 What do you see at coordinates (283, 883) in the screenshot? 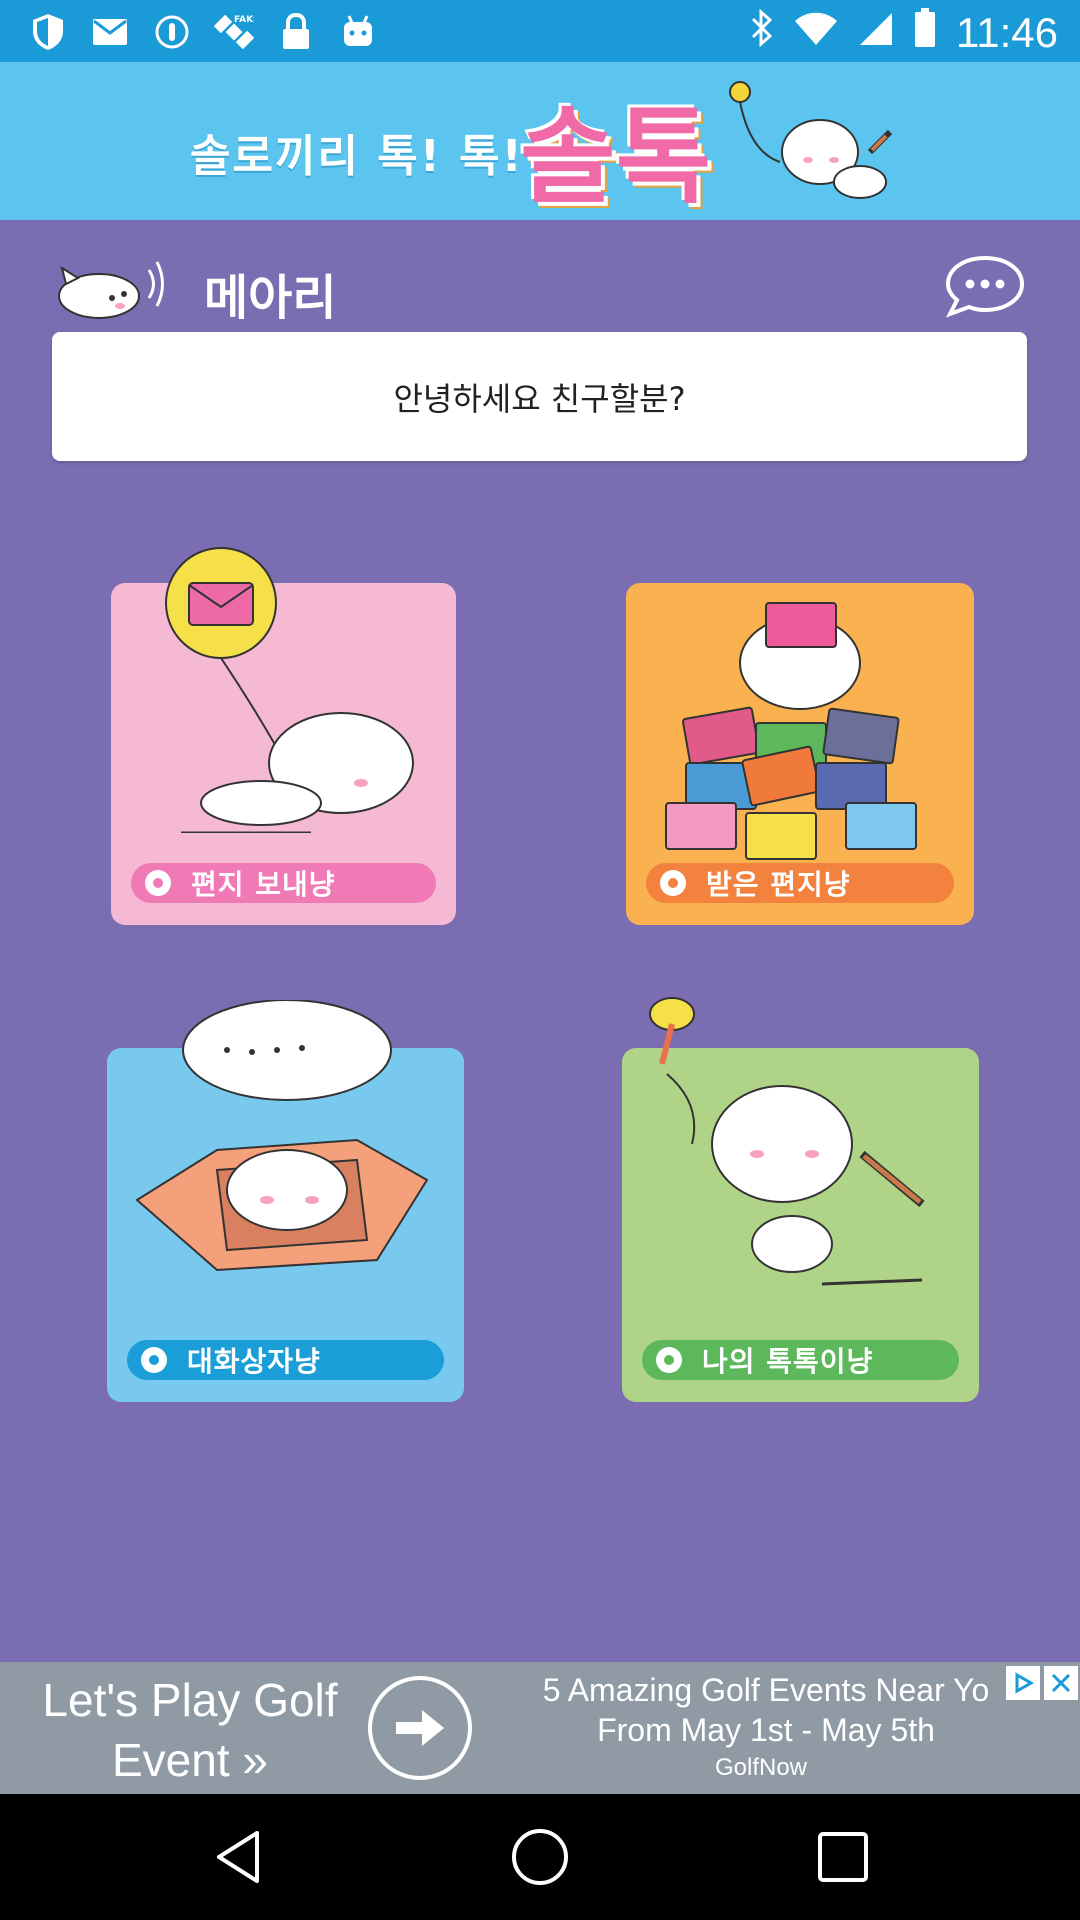
I see `send-letter-label: 편지 보내냥` at bounding box center [283, 883].